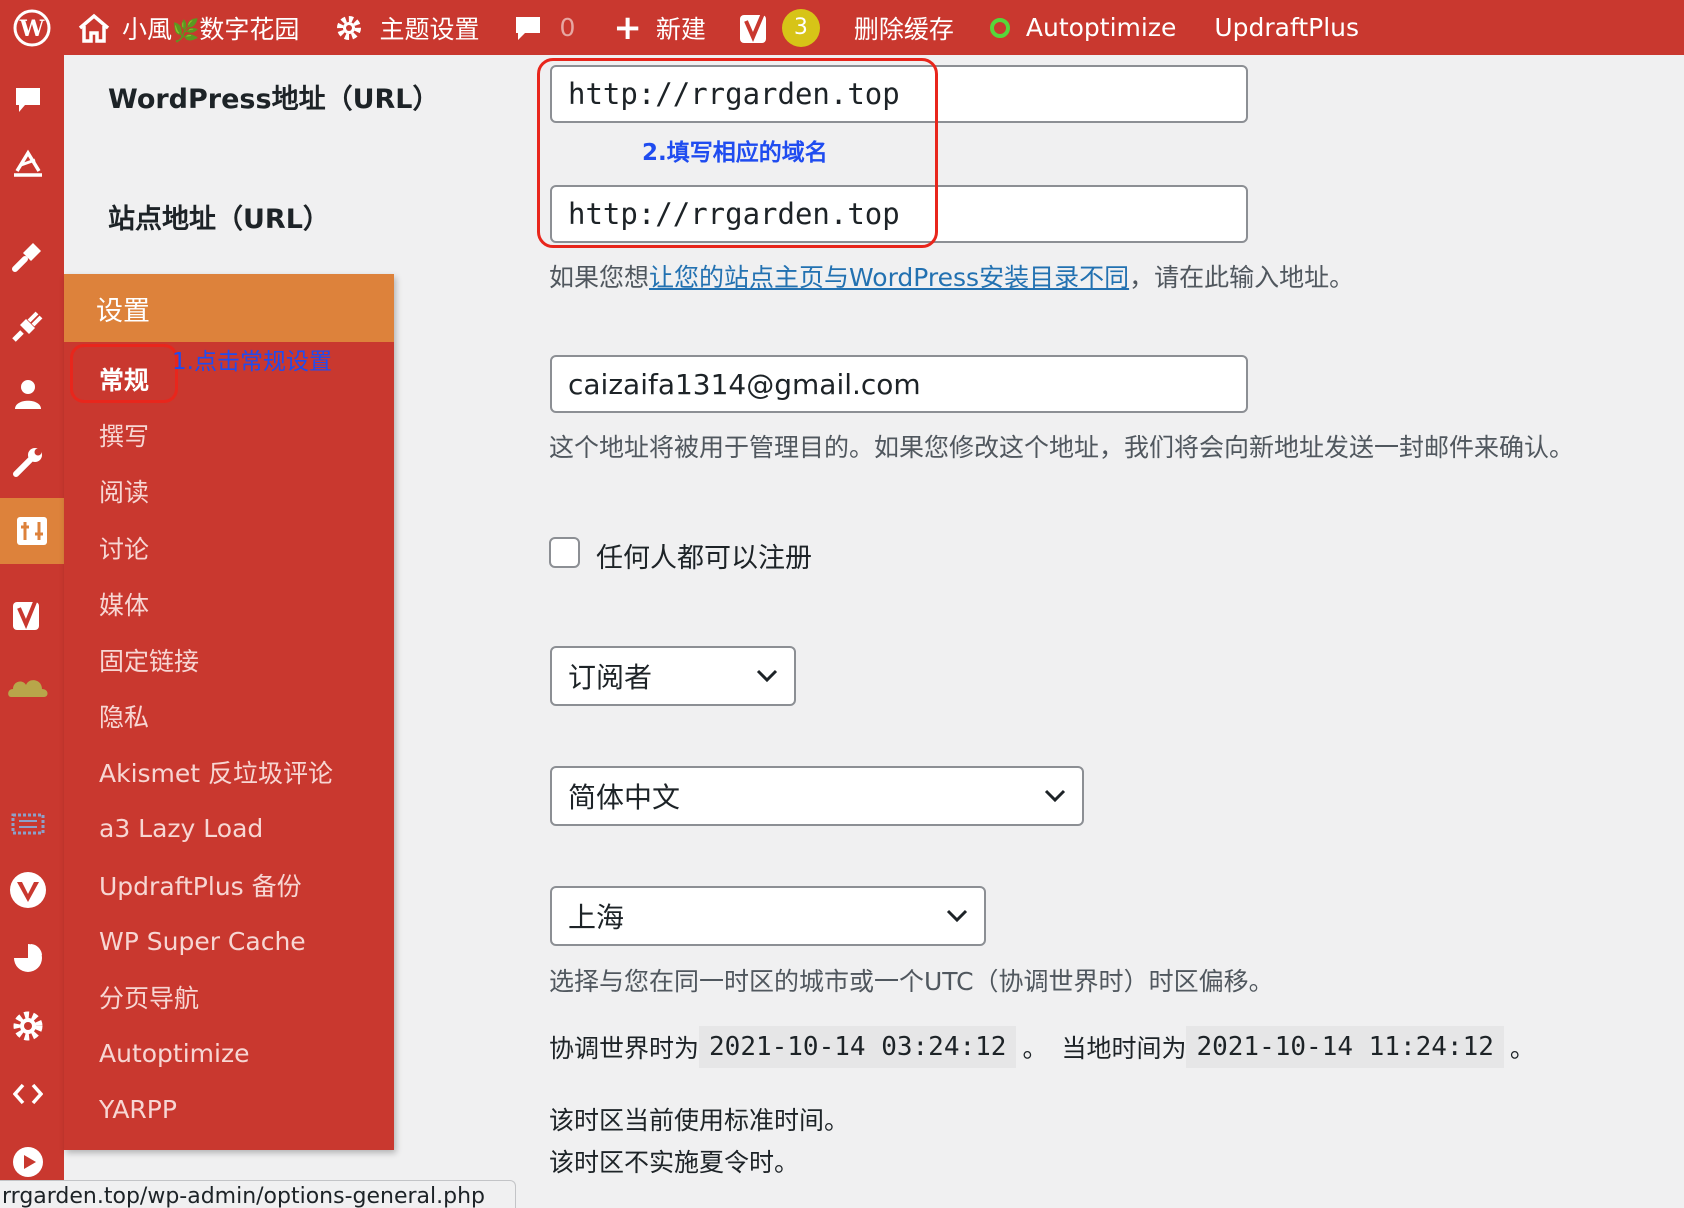 The height and width of the screenshot is (1208, 1684). What do you see at coordinates (28, 256) in the screenshot?
I see `appearance-icon` at bounding box center [28, 256].